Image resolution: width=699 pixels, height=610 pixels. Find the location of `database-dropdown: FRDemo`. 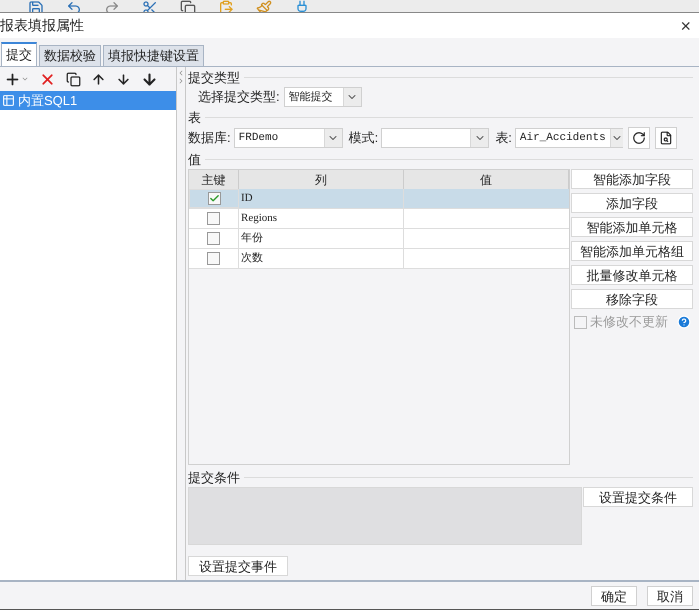

database-dropdown: FRDemo is located at coordinates (288, 138).